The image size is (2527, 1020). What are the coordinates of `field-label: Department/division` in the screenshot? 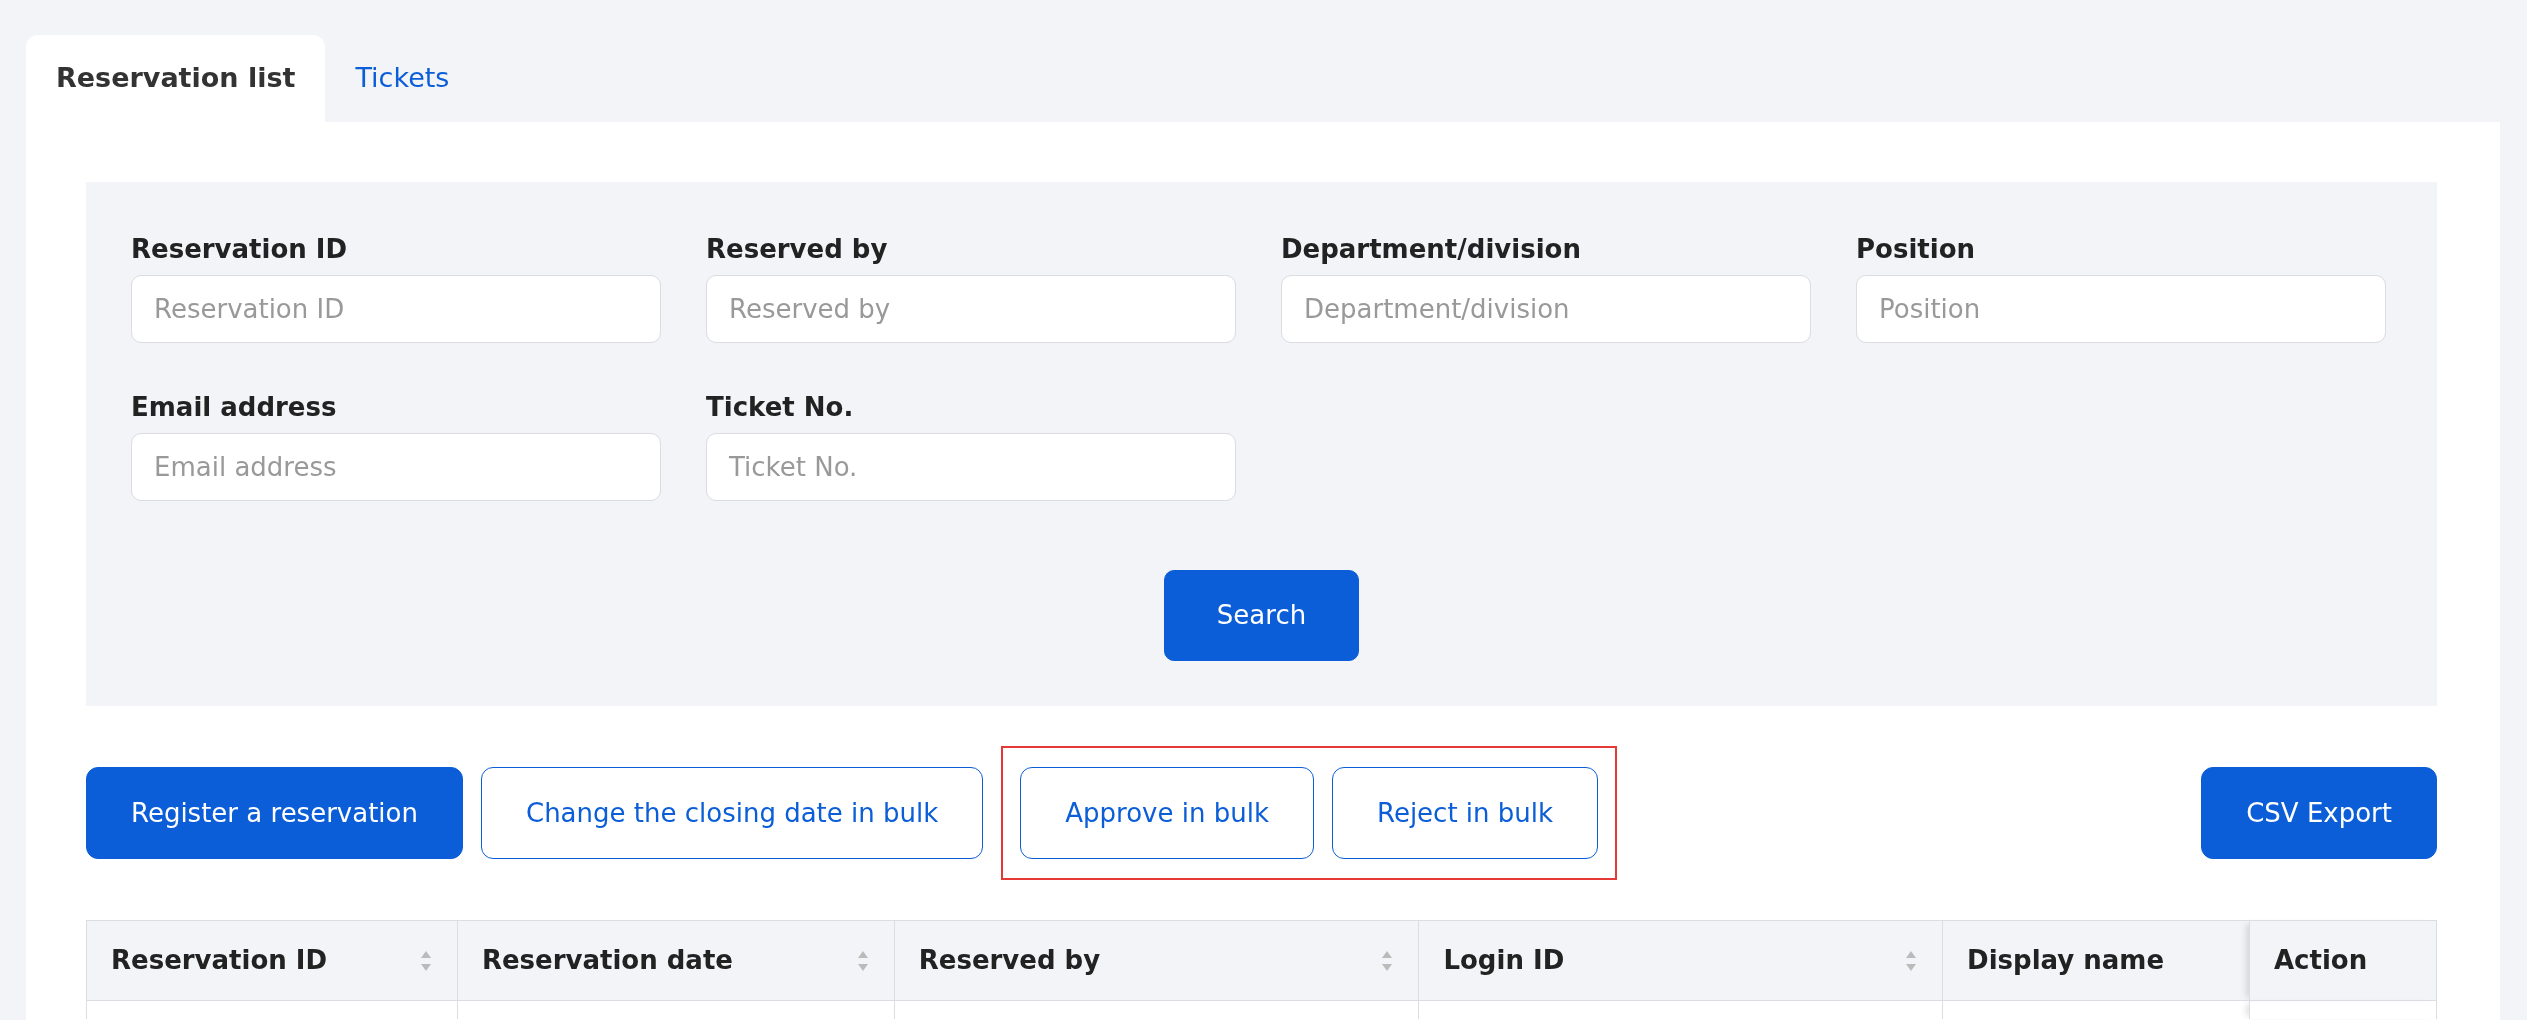 It's located at (1431, 249).